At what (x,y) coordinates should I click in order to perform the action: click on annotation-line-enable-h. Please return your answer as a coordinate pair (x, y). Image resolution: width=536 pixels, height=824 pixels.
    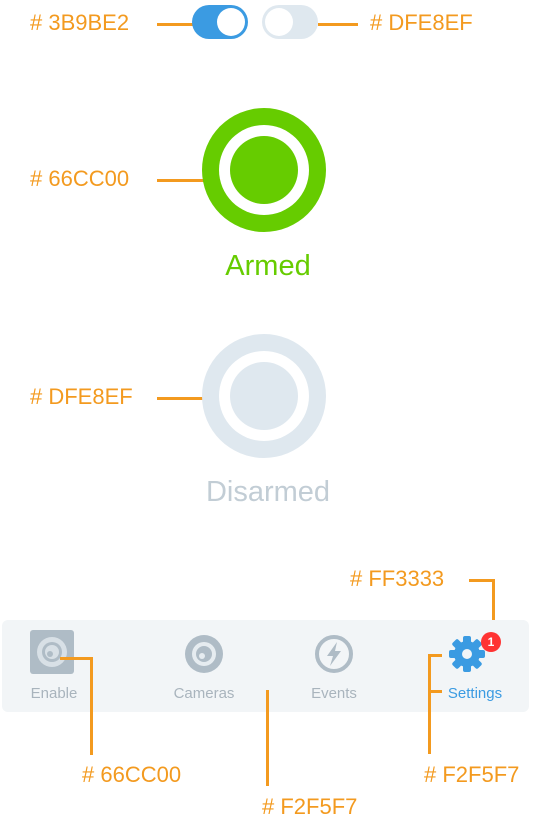
    Looking at the image, I should click on (76, 658).